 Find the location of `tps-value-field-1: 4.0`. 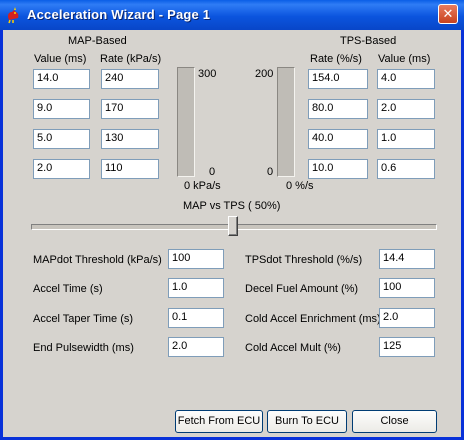

tps-value-field-1: 4.0 is located at coordinates (406, 79).